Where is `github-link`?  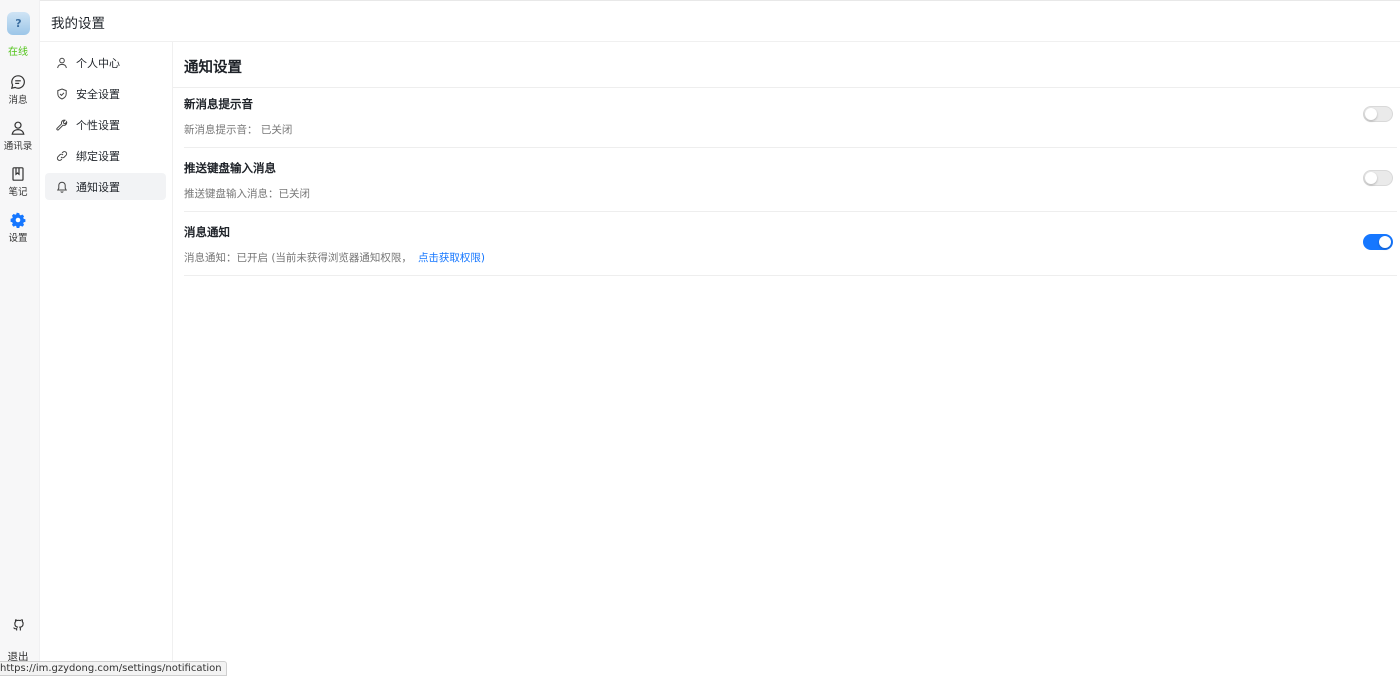
github-link is located at coordinates (18, 625).